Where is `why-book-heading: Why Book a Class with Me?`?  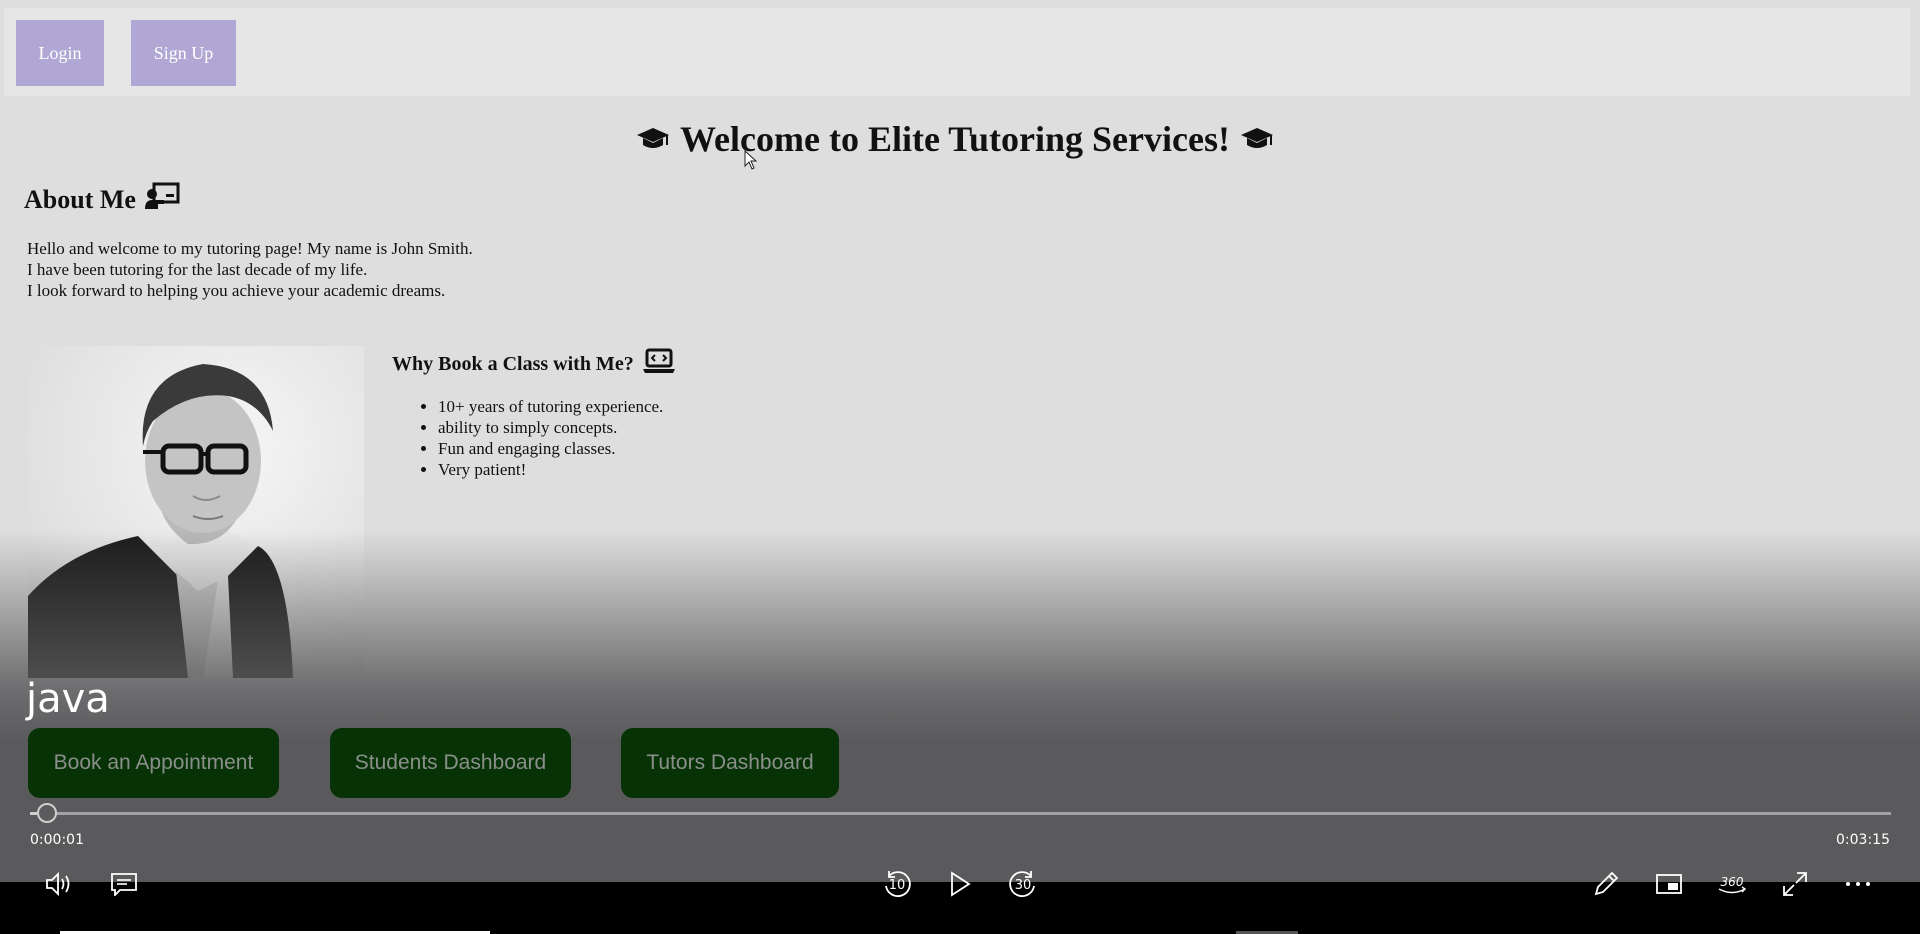 why-book-heading: Why Book a Class with Me? is located at coordinates (534, 364).